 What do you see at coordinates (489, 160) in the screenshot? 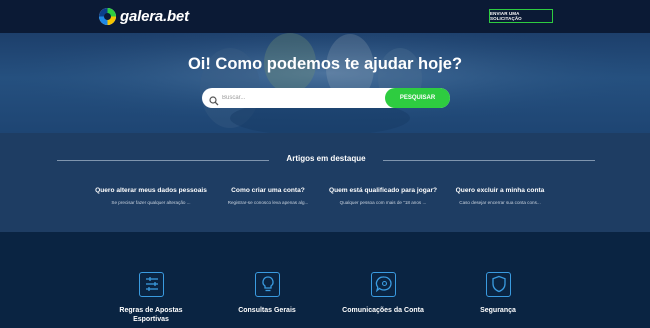
I see `divider-right` at bounding box center [489, 160].